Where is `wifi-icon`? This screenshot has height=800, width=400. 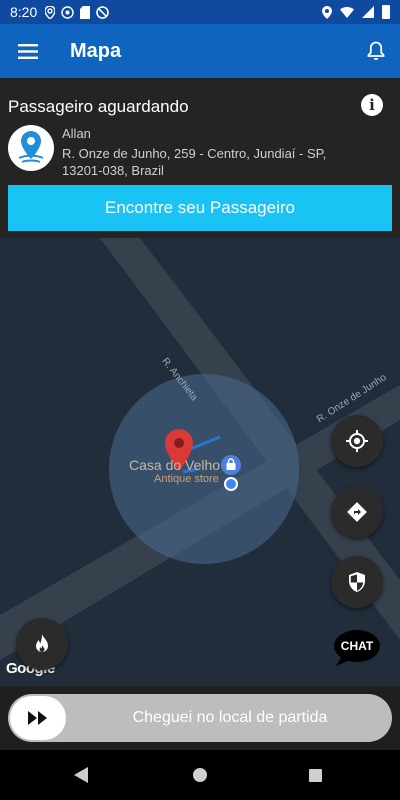 wifi-icon is located at coordinates (347, 12).